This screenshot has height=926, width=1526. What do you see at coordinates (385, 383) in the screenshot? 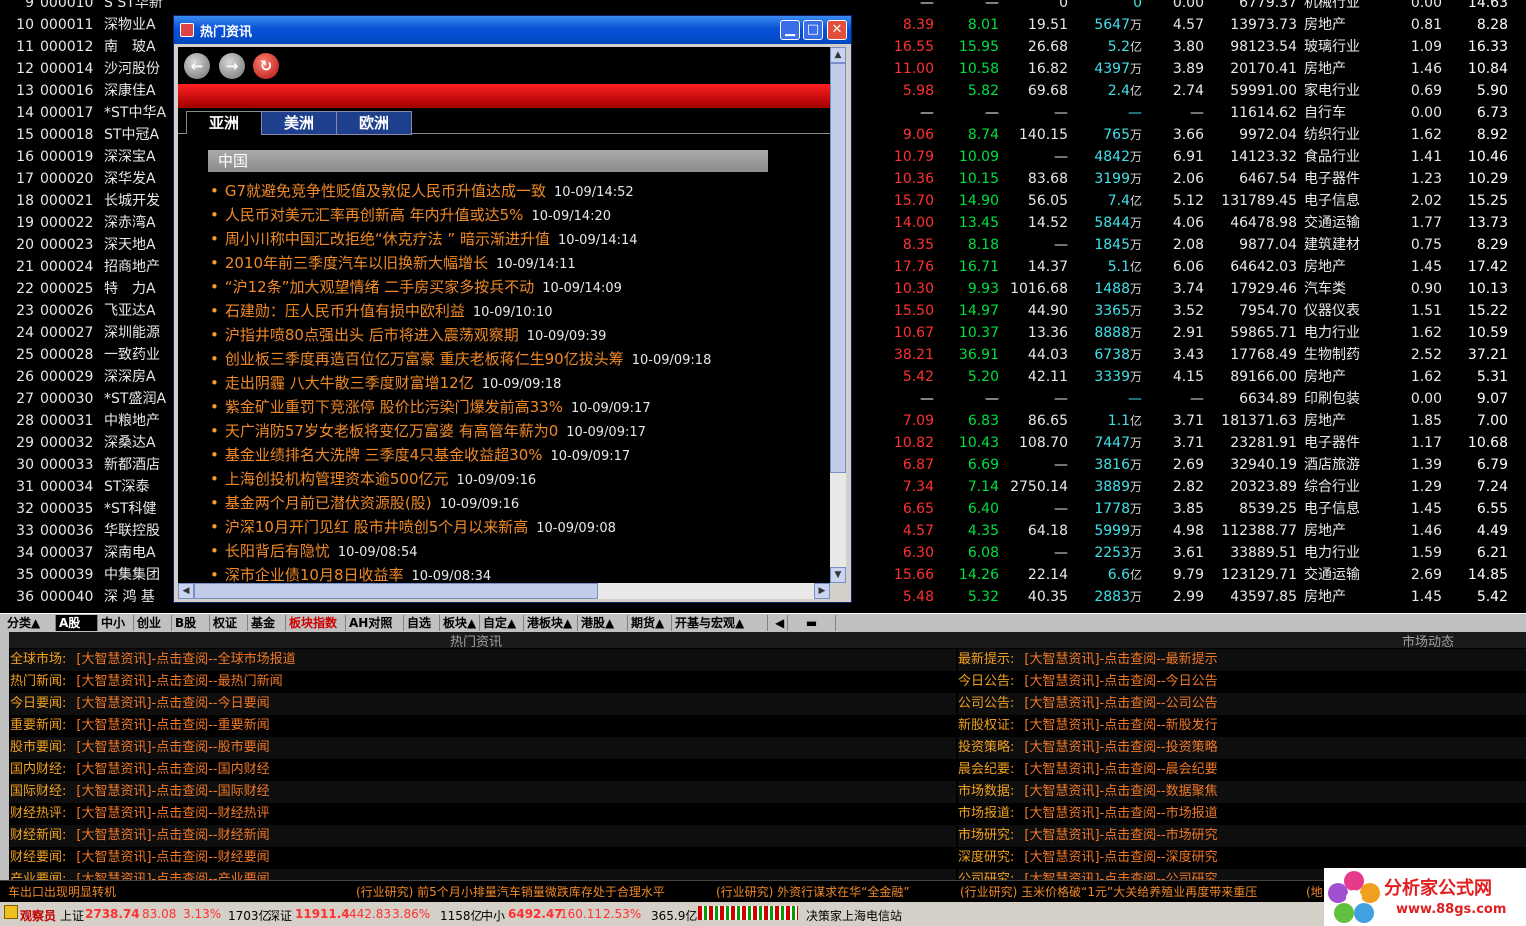
I see `news-item: • 走出阴霾 八大牛散三季度财富增12亿 10-09/09:18` at bounding box center [385, 383].